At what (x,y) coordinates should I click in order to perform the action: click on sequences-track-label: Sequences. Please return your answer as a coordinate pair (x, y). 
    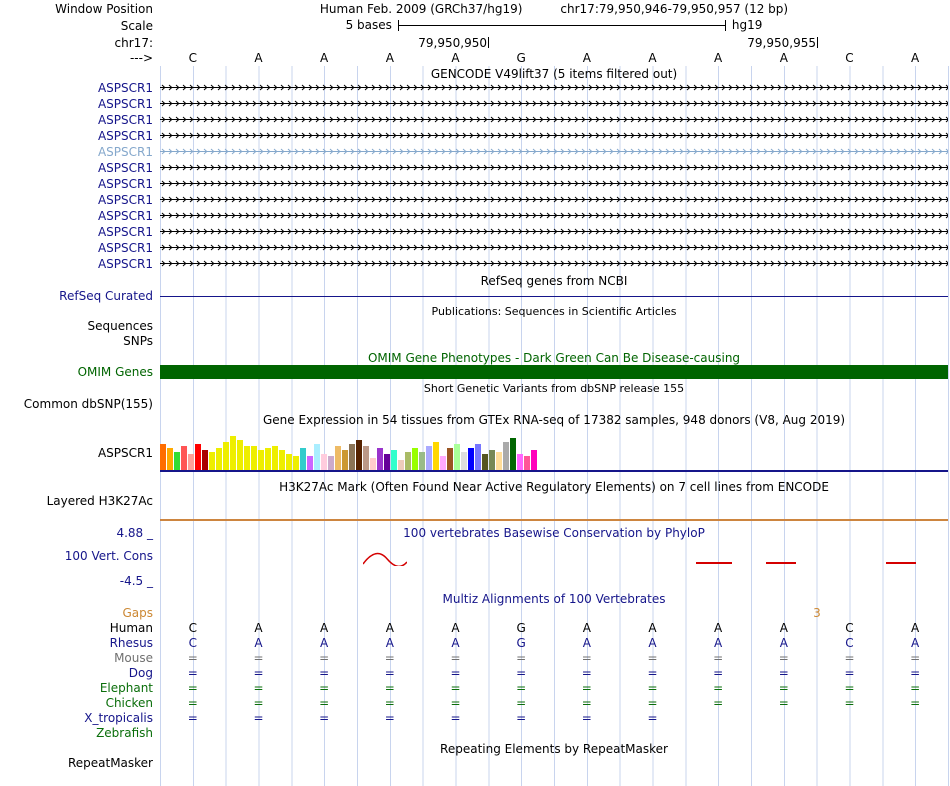
    Looking at the image, I should click on (76, 326).